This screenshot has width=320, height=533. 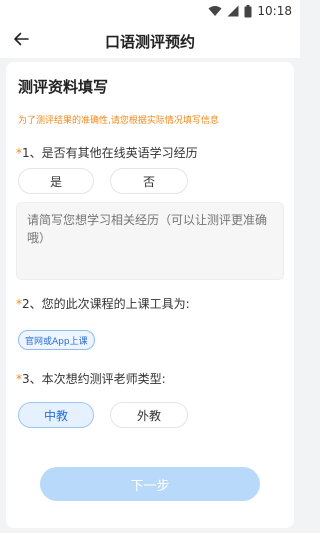 I want to click on option-yes-button: 是, so click(x=56, y=181).